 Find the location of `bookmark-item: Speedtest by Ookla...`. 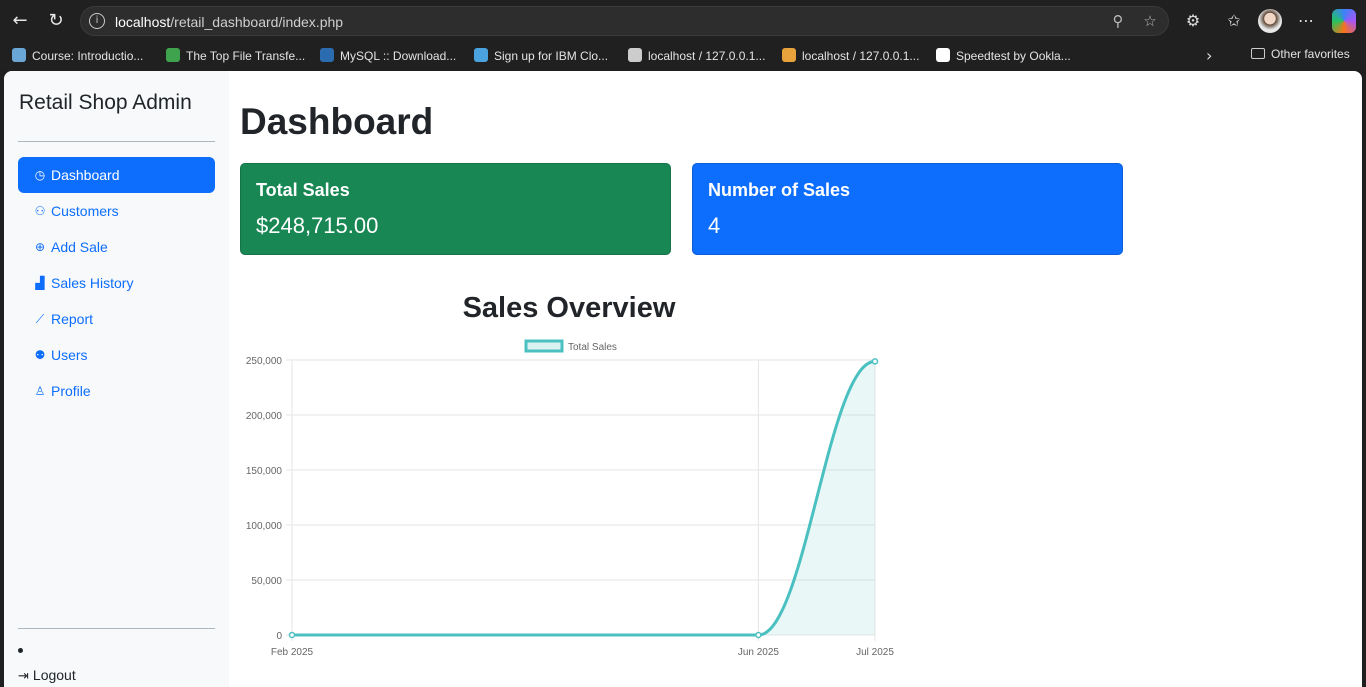

bookmark-item: Speedtest by Ookla... is located at coordinates (1003, 56).